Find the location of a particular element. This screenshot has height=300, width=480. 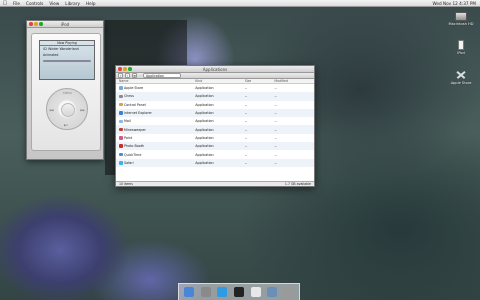

column-kind: Kind is located at coordinates (220, 81).